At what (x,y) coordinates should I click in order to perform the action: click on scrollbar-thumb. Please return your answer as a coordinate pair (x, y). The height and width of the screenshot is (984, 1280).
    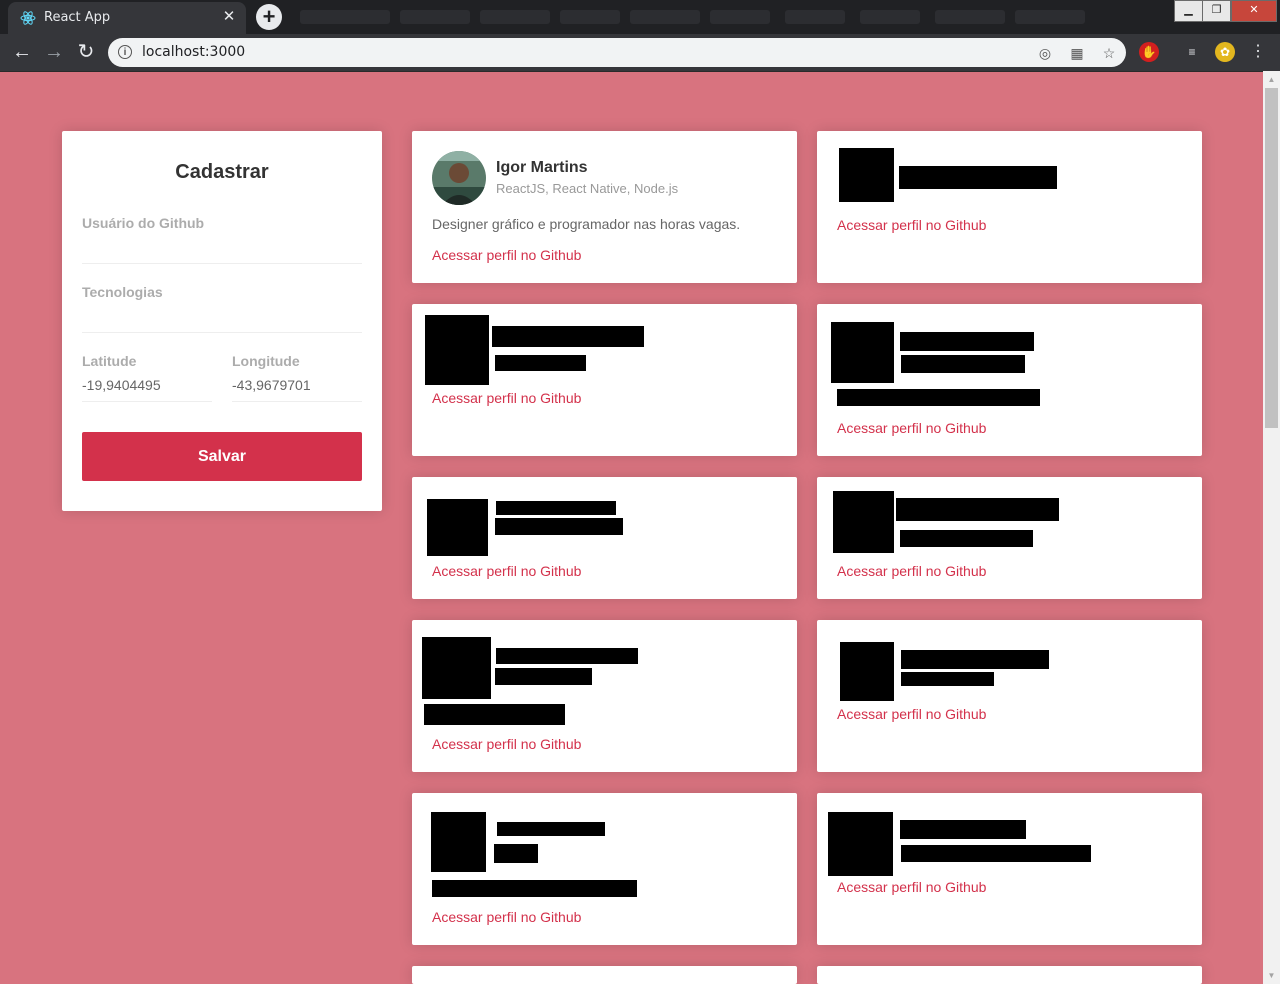
    Looking at the image, I should click on (1271, 258).